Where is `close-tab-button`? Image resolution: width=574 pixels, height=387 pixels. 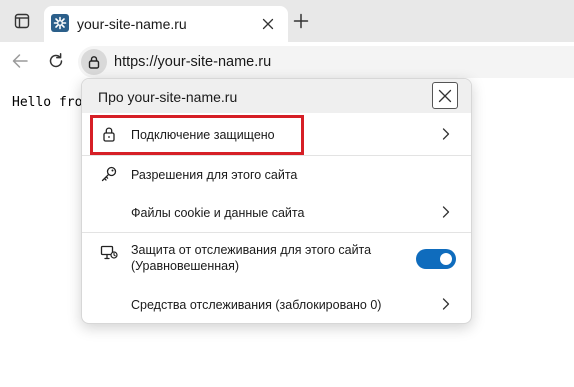 close-tab-button is located at coordinates (268, 24).